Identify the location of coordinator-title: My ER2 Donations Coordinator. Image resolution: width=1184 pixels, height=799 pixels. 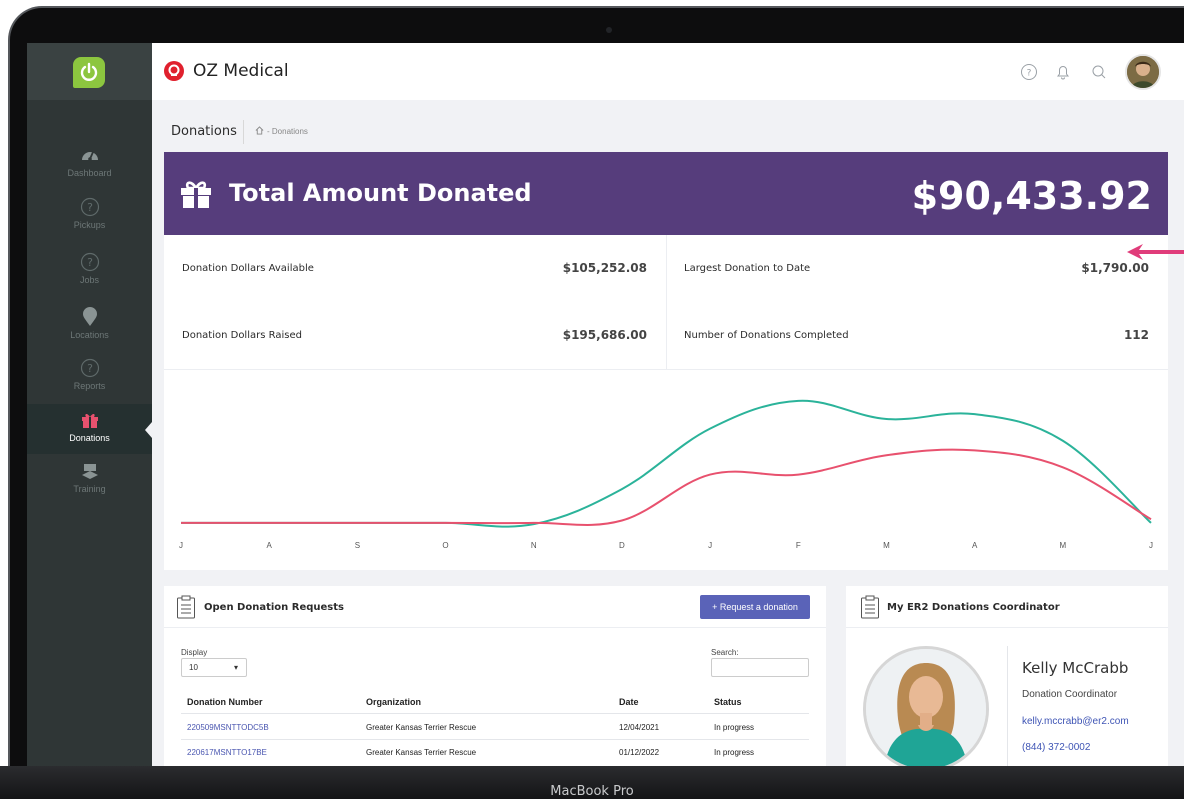
(973, 607).